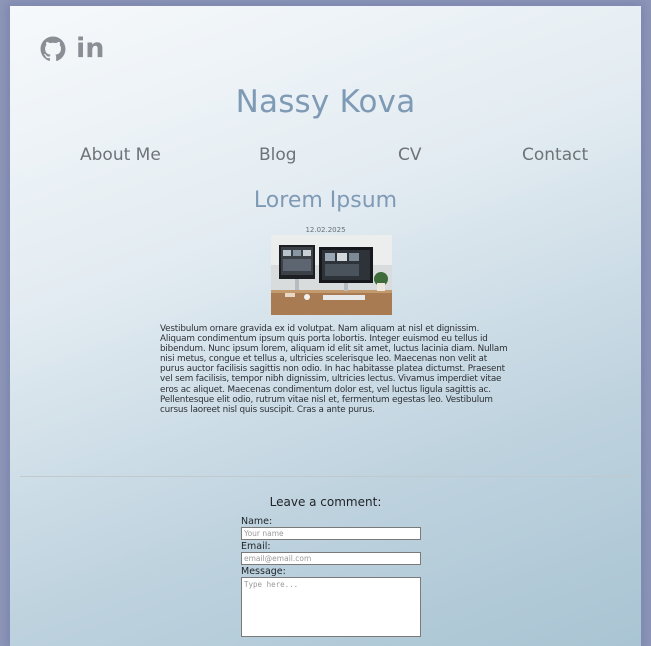  What do you see at coordinates (72, 48) in the screenshot?
I see `social-links: in` at bounding box center [72, 48].